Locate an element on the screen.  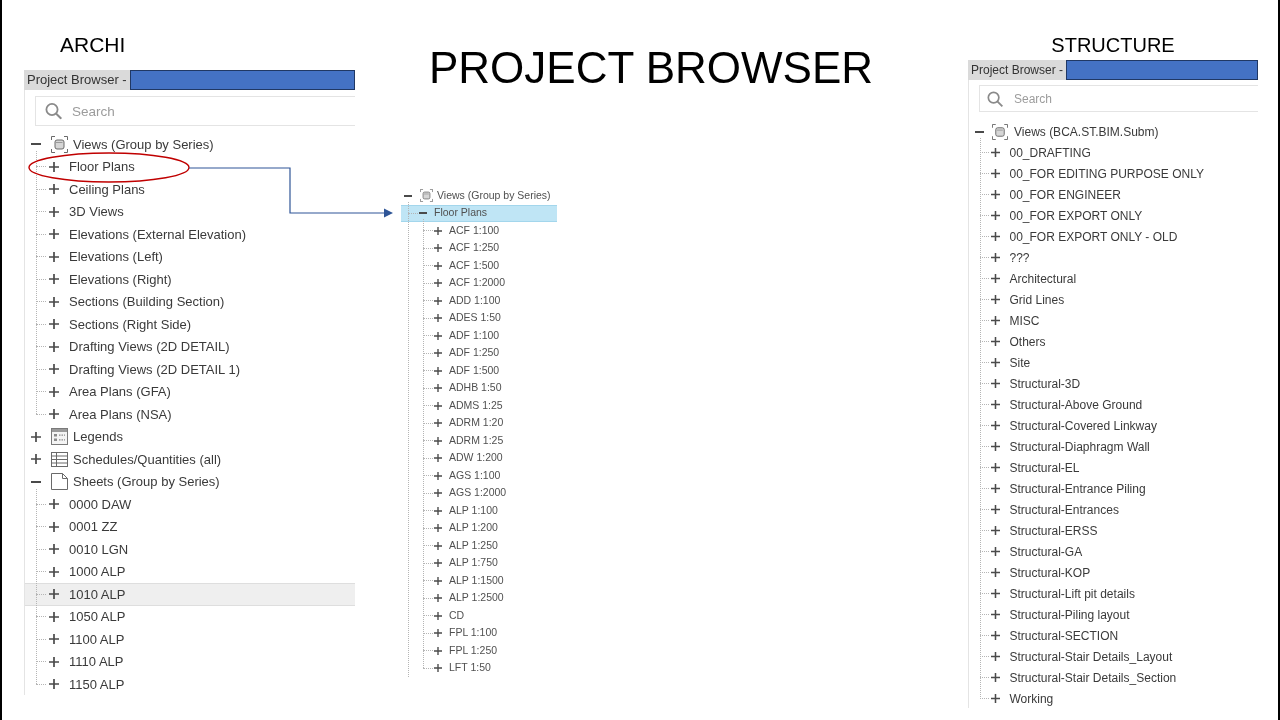
tree-item: 1100 ALP is located at coordinates (75, 639).